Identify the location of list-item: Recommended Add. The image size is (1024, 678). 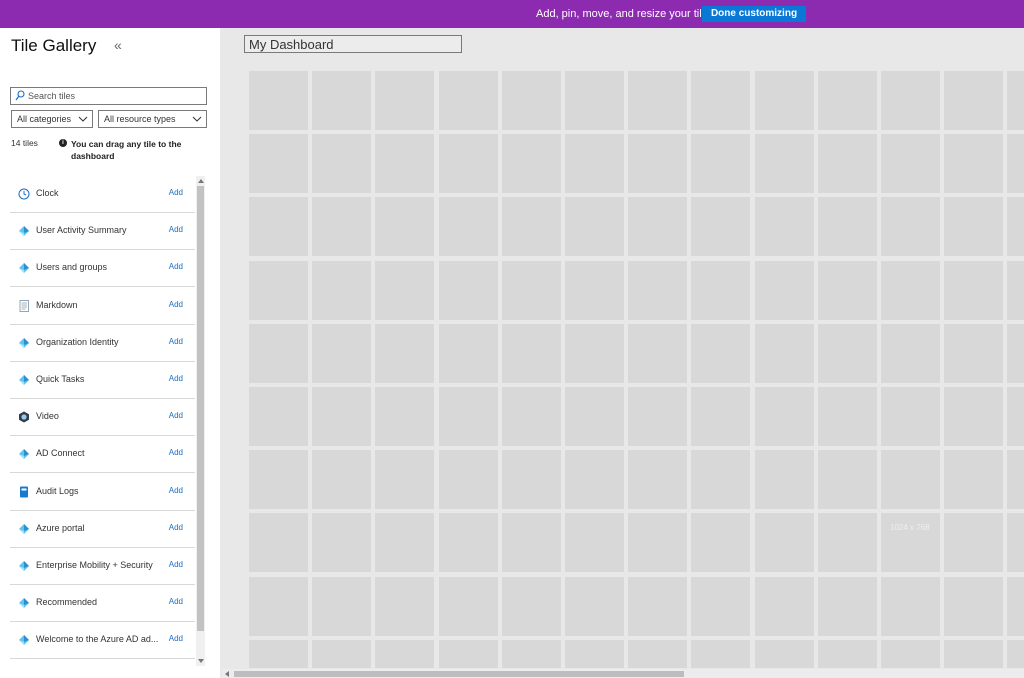
(102, 604).